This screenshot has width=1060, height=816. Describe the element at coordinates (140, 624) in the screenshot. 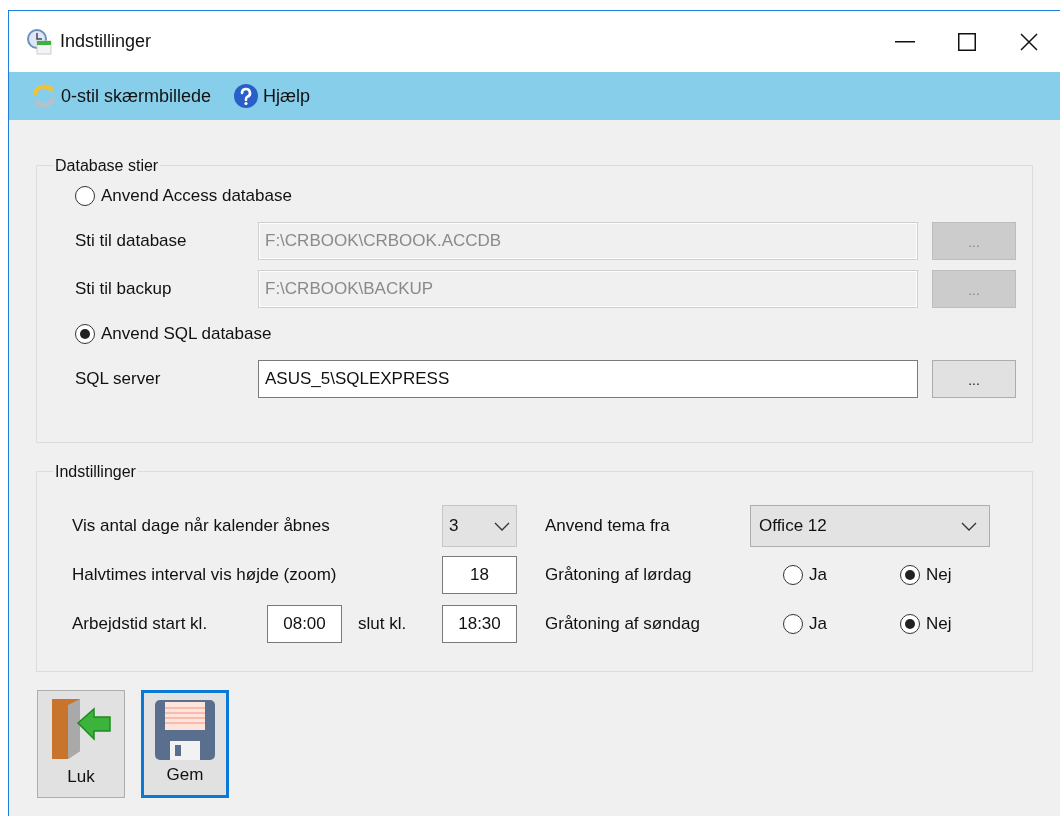

I see `field-label: Arbejdstid start kl.` at that location.